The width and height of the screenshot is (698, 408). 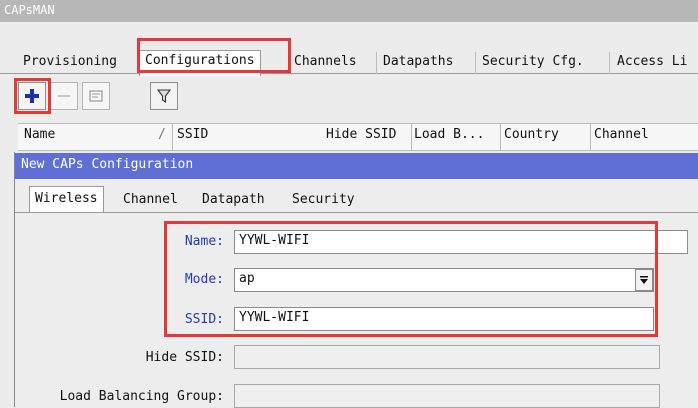 What do you see at coordinates (356, 166) in the screenshot?
I see `dialog-title: New CAPs Configuration` at bounding box center [356, 166].